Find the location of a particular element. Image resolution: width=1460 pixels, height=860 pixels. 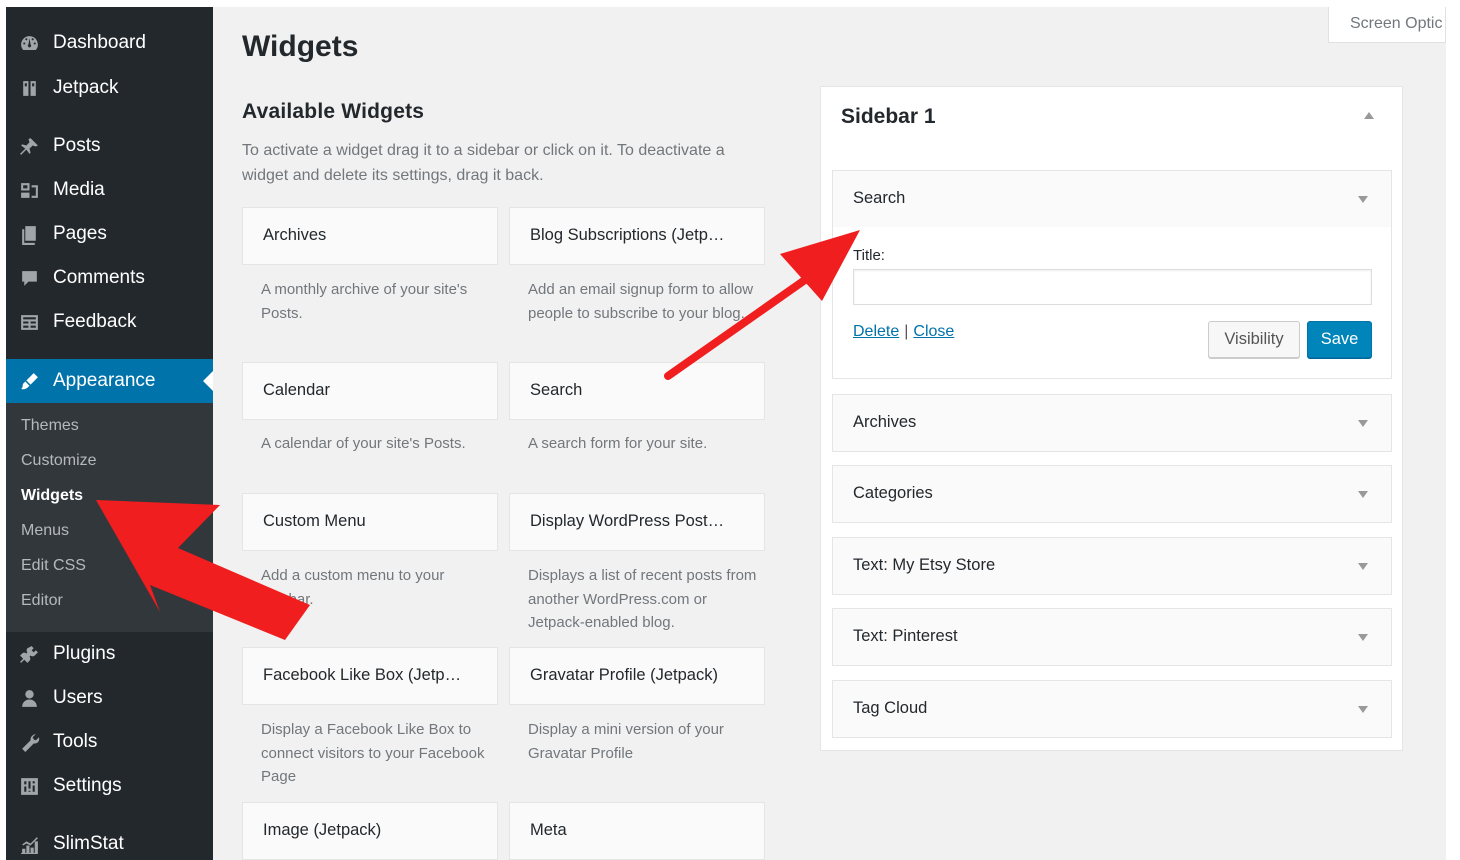

menu-item-appearance: Appearance is located at coordinates (109, 381).